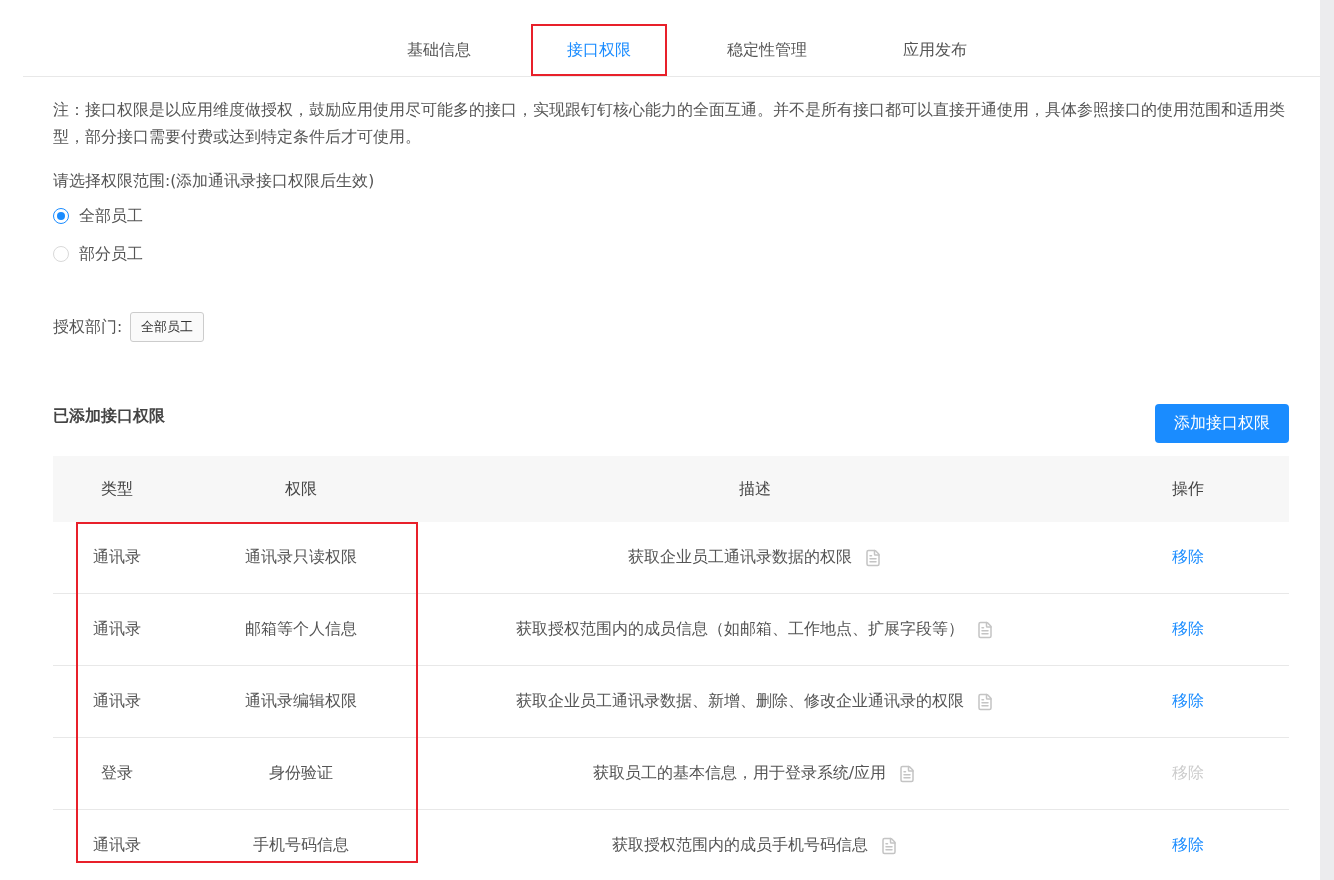 This screenshot has width=1334, height=880. What do you see at coordinates (116, 489) in the screenshot?
I see `column-header: 类型` at bounding box center [116, 489].